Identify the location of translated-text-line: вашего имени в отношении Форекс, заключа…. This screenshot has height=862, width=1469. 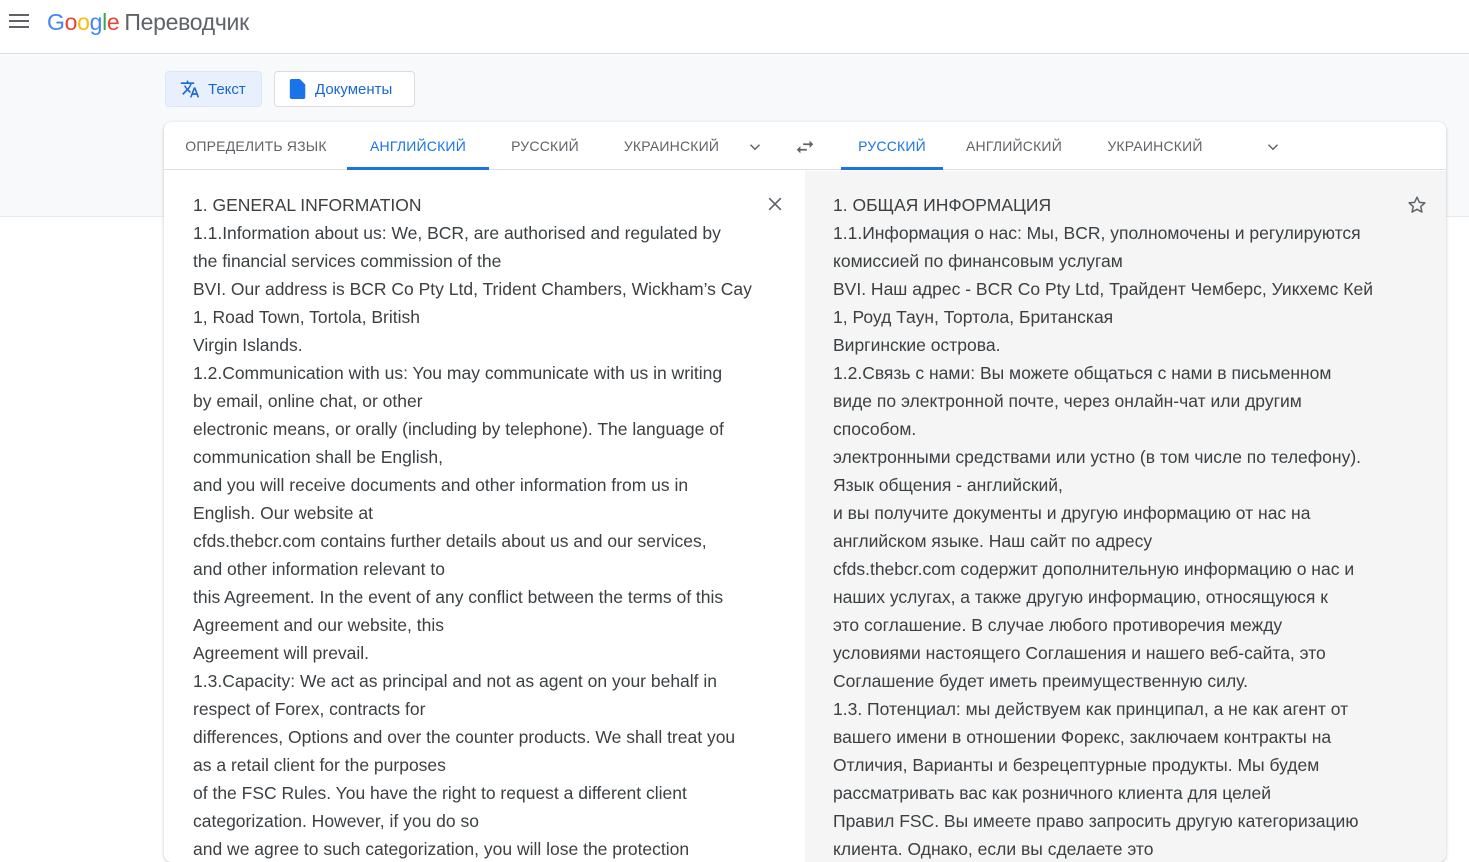
(1082, 737).